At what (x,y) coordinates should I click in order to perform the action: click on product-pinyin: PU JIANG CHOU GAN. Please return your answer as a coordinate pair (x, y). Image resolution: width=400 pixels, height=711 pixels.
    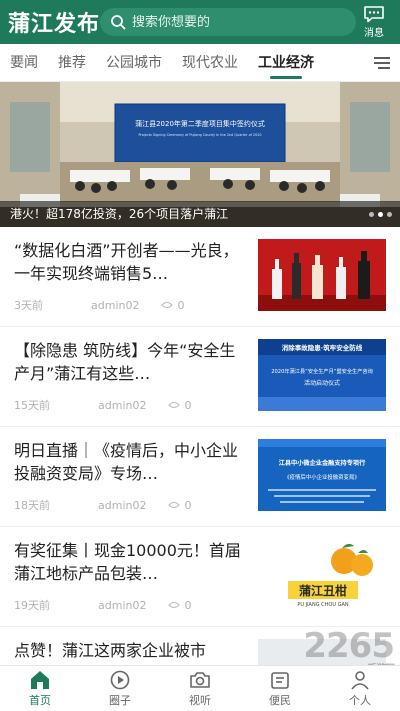
    Looking at the image, I should click on (323, 605).